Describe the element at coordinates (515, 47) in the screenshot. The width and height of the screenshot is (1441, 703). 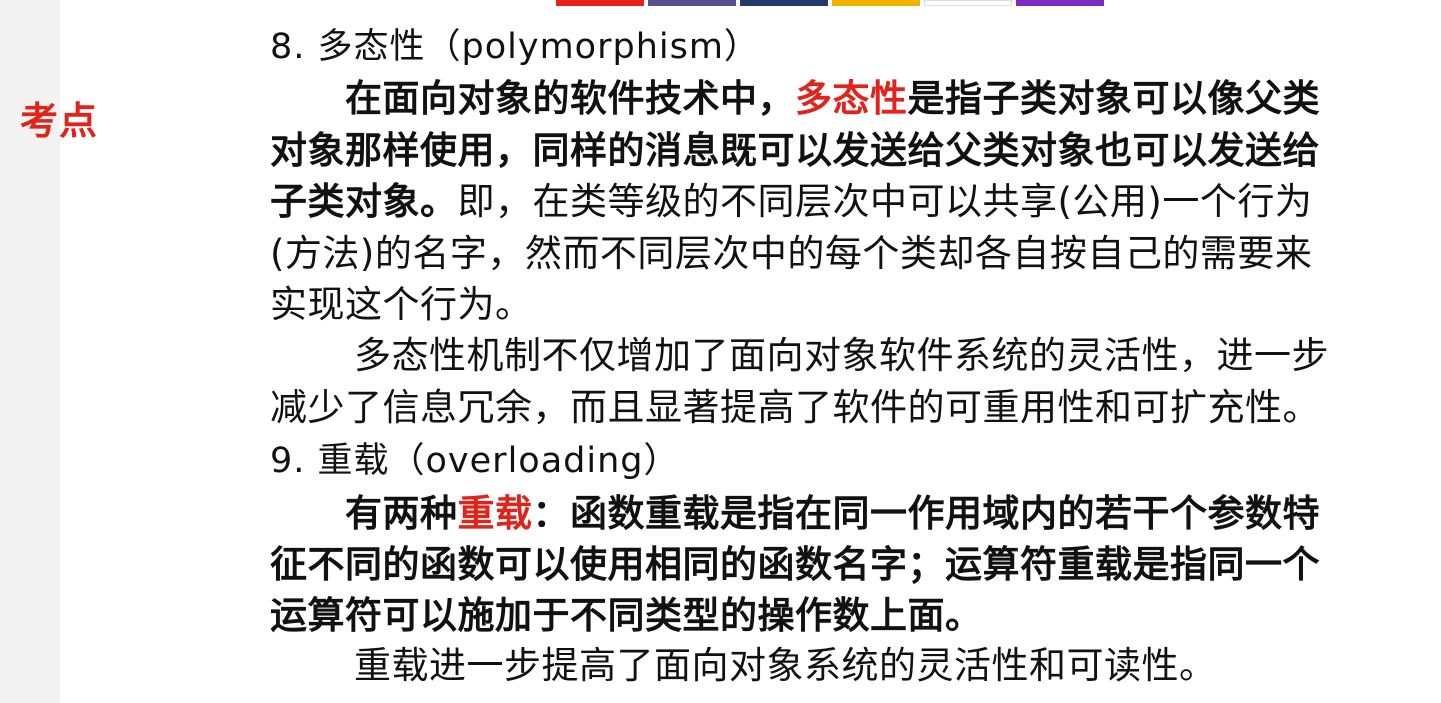
I see `section-heading-polymorphism: 8. 多态性（polymorphism）` at that location.